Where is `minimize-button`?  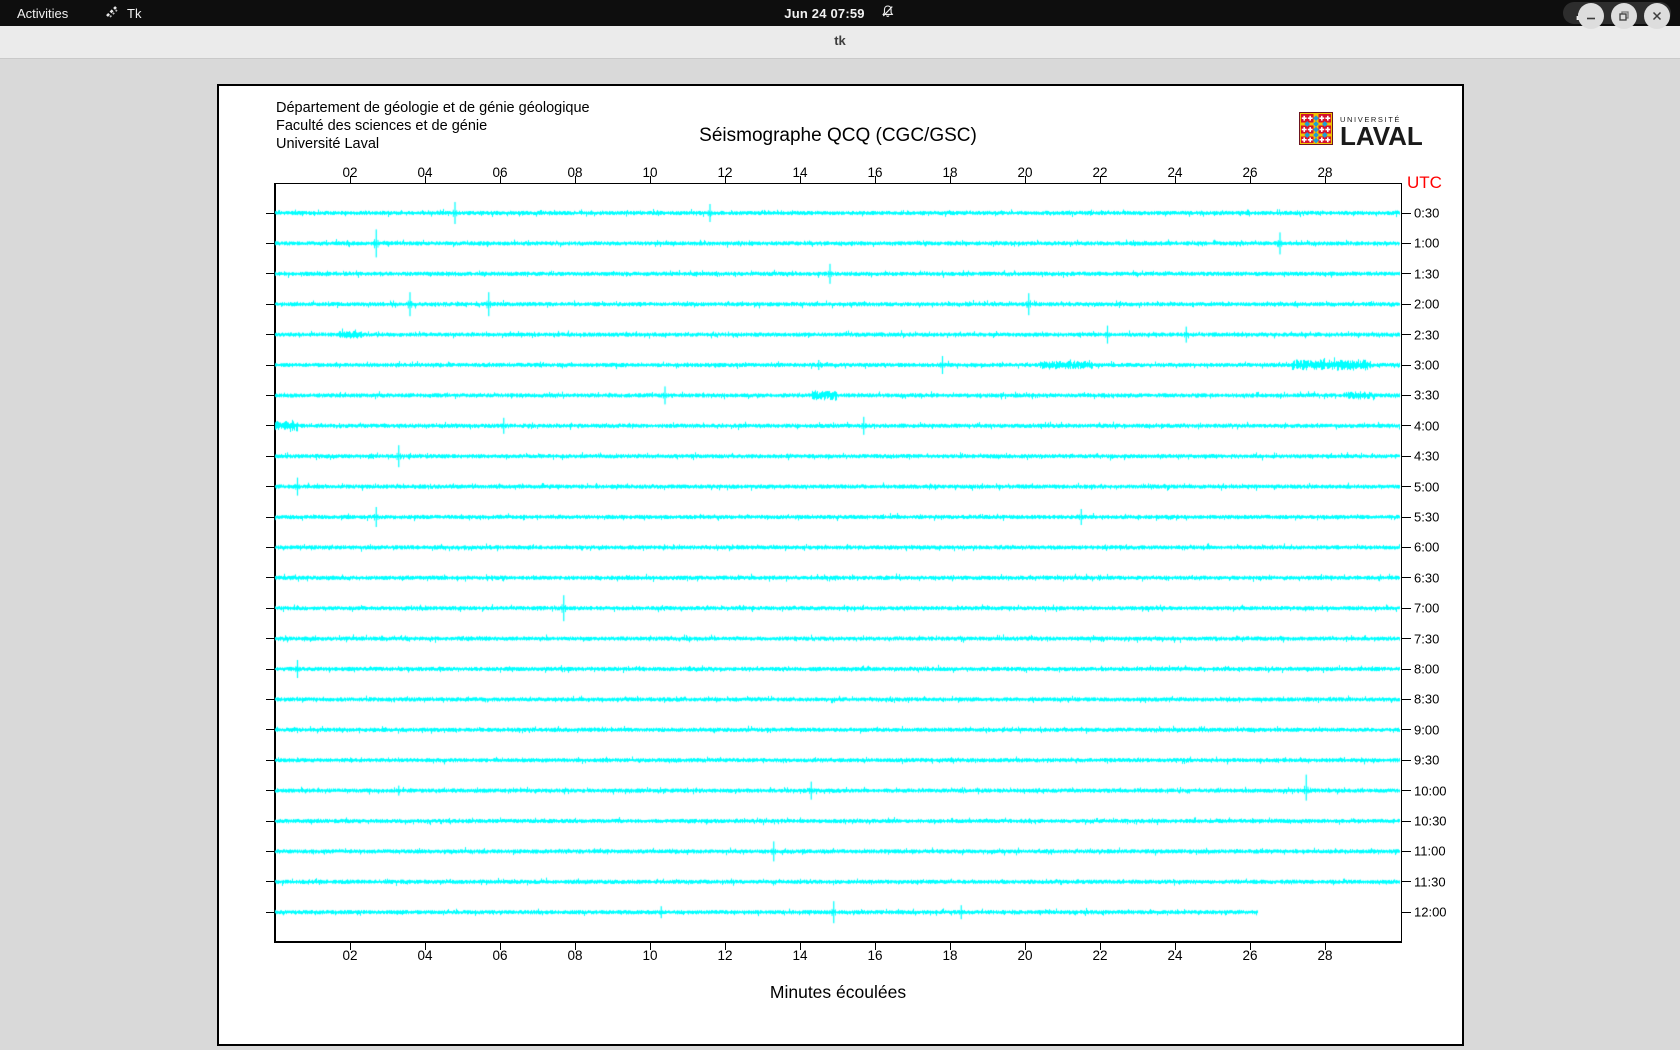
minimize-button is located at coordinates (1591, 16).